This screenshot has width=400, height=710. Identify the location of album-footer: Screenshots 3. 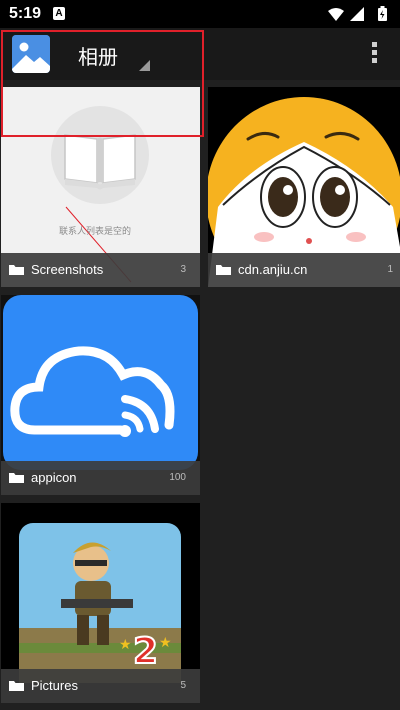
(100, 270).